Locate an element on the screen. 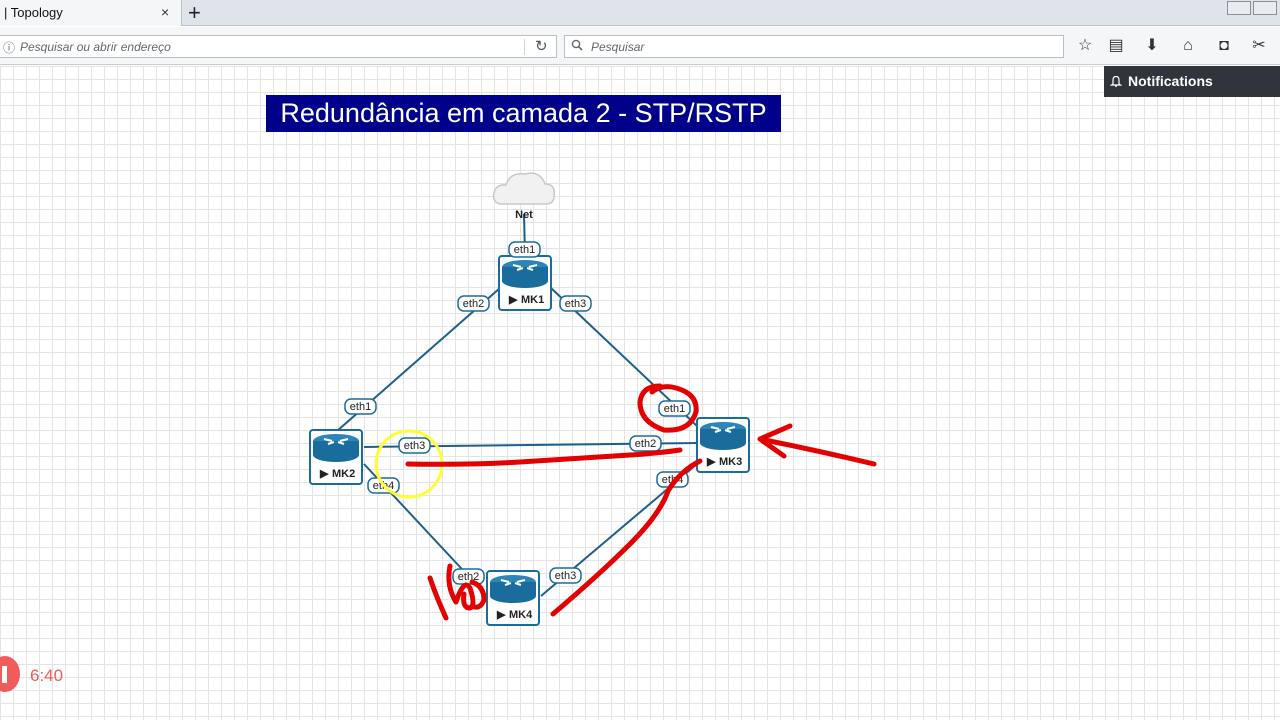 Image resolution: width=1280 pixels, height=720 pixels. minimize-button is located at coordinates (1239, 8).